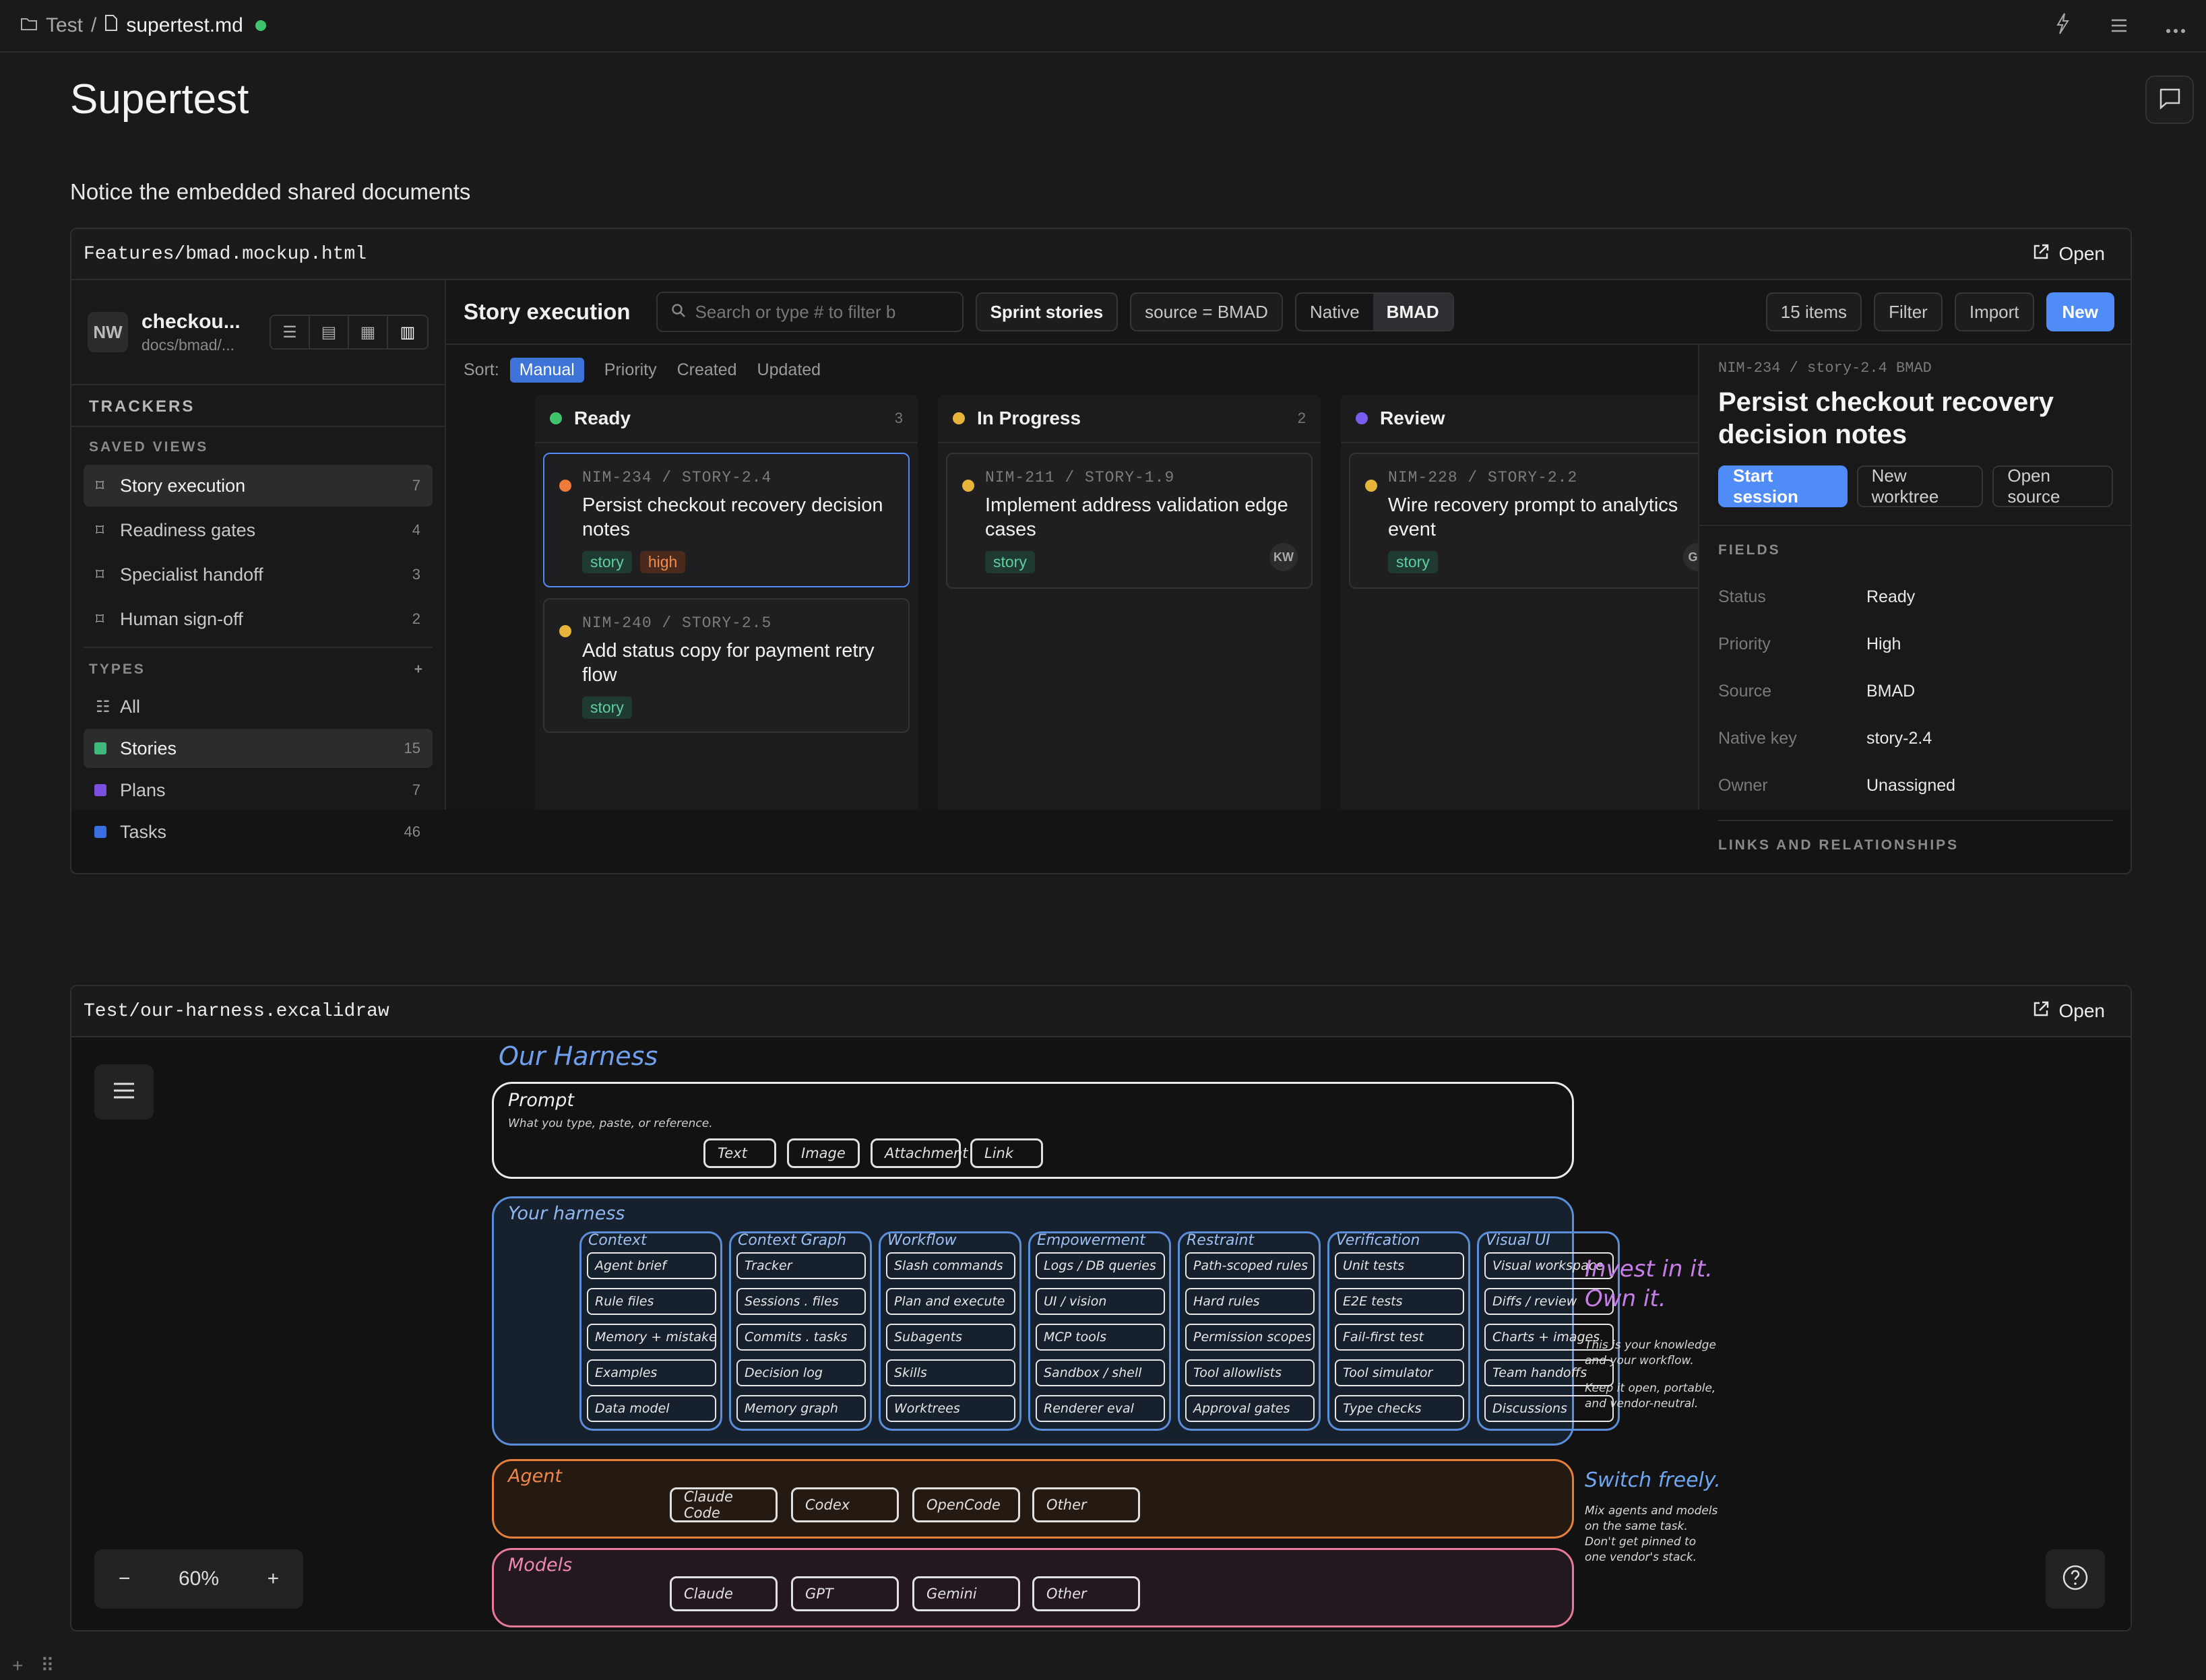  Describe the element at coordinates (1283, 557) in the screenshot. I see `avatar: KW` at that location.